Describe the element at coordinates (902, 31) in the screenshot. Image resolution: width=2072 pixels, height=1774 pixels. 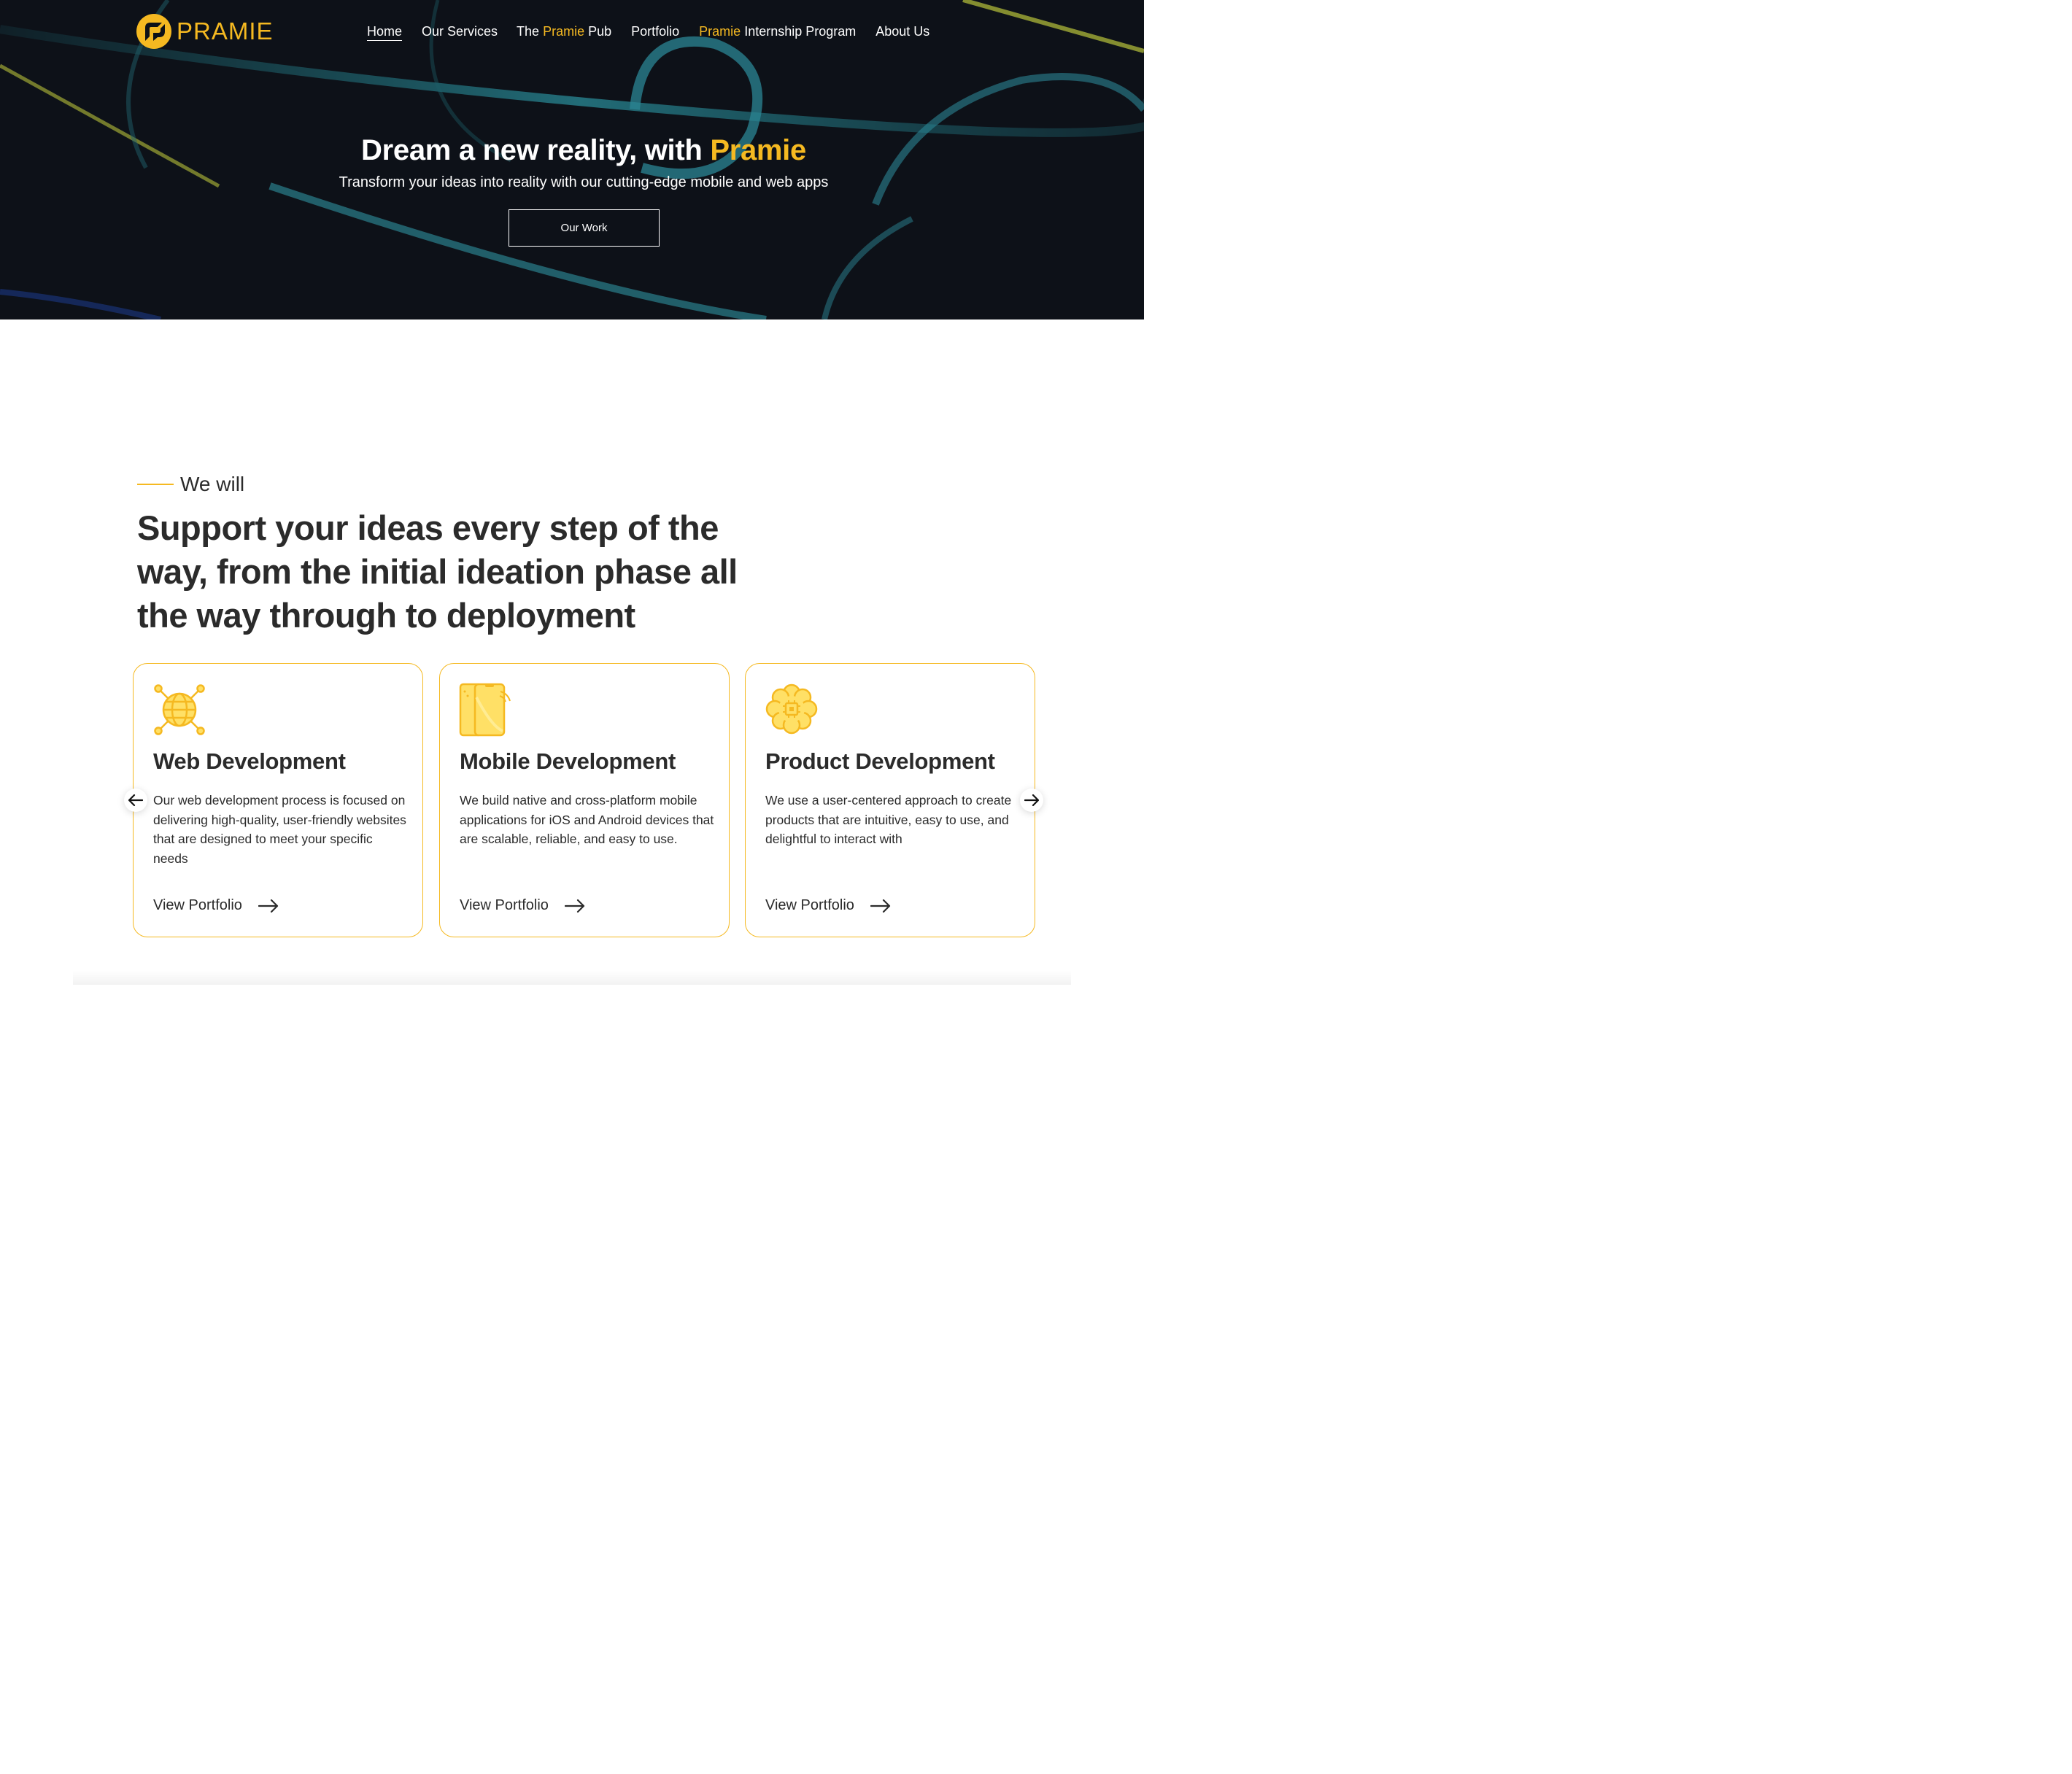
I see `nav-item-about-us: About Us` at that location.